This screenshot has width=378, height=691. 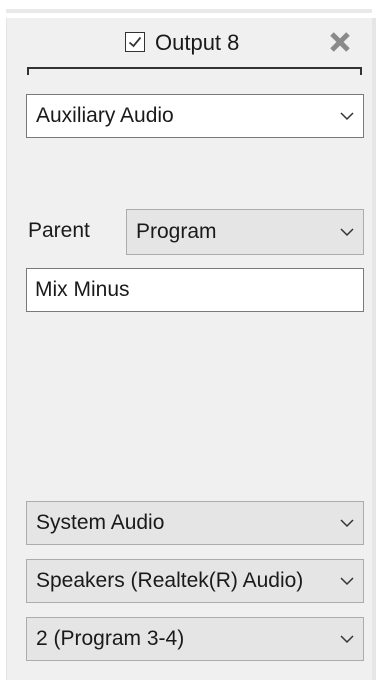 I want to click on checkmark-icon, so click(x=135, y=42).